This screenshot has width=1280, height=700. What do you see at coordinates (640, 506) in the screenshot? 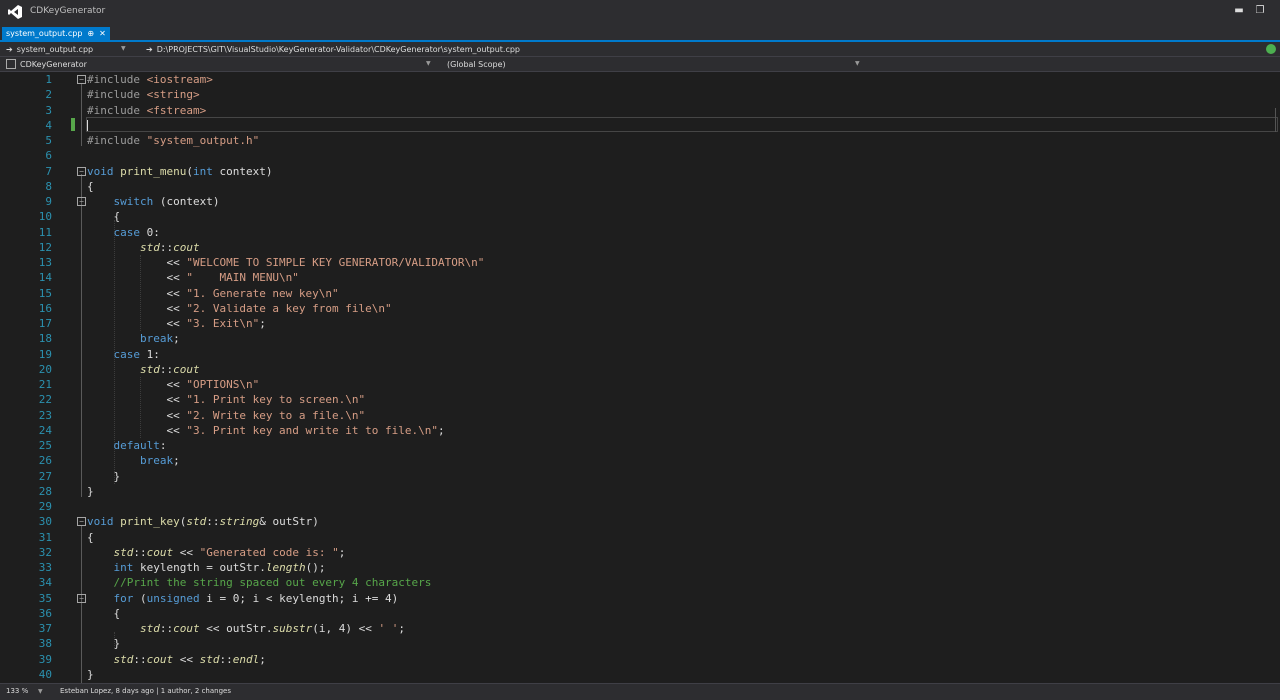
I see `code-line: 29` at bounding box center [640, 506].